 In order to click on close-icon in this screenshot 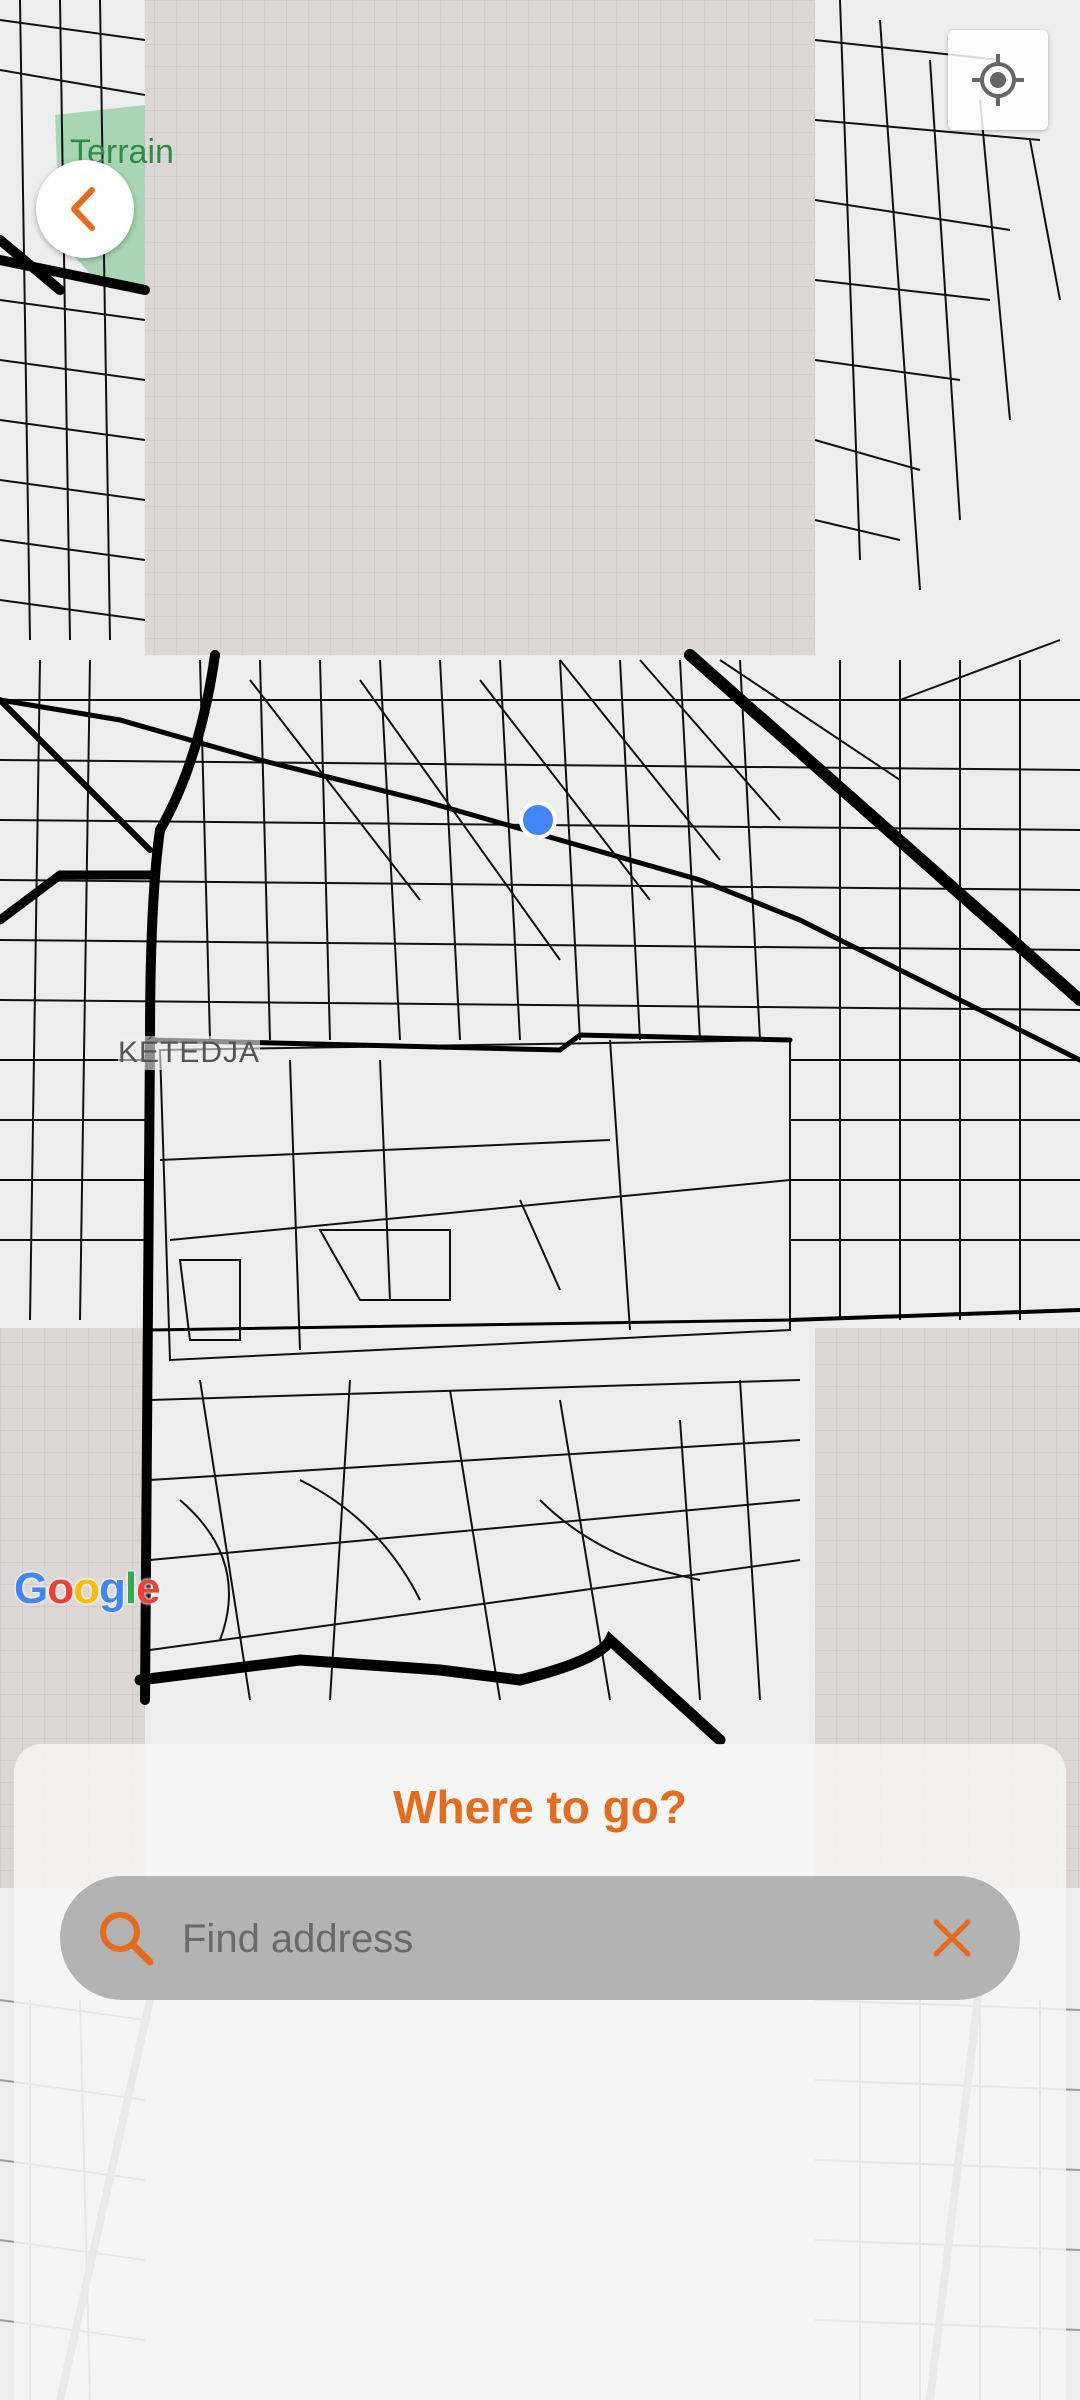, I will do `click(952, 1938)`.